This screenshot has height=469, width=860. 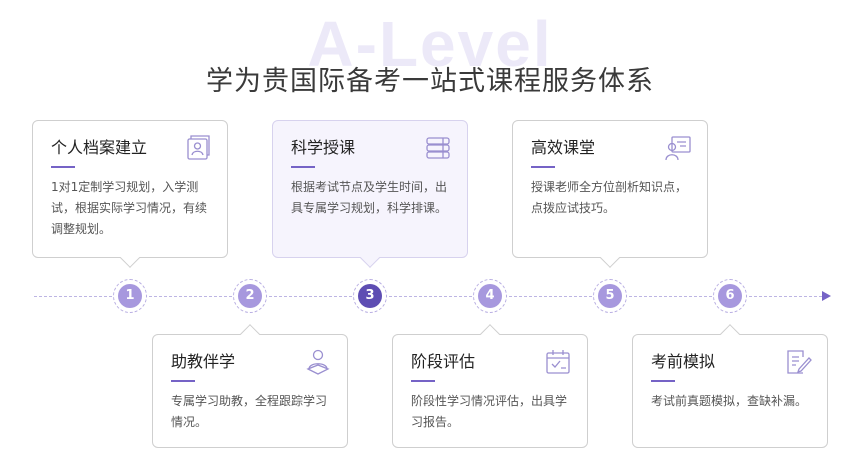 What do you see at coordinates (730, 386) in the screenshot?
I see `card-mock-exam: 考前模拟 考试前真题模拟，查缺补漏。` at bounding box center [730, 386].